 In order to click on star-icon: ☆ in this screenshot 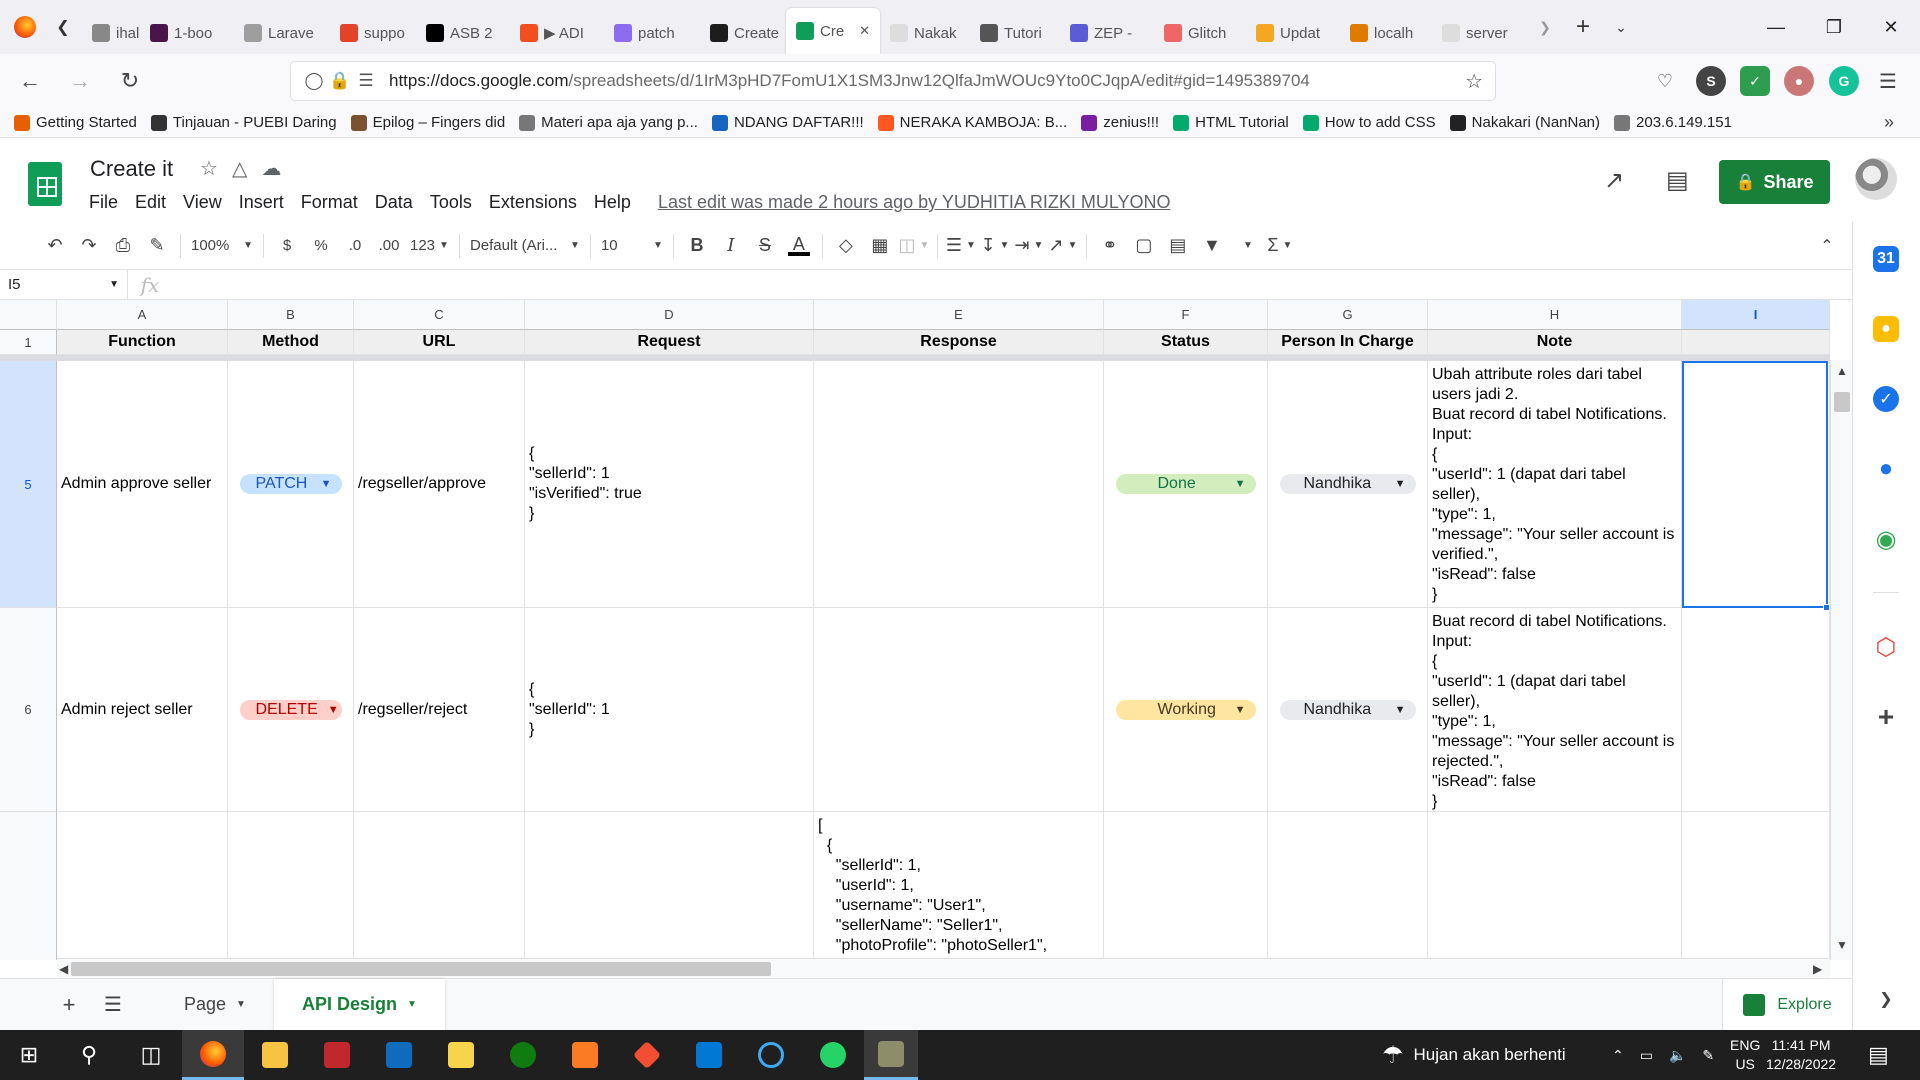, I will do `click(209, 168)`.